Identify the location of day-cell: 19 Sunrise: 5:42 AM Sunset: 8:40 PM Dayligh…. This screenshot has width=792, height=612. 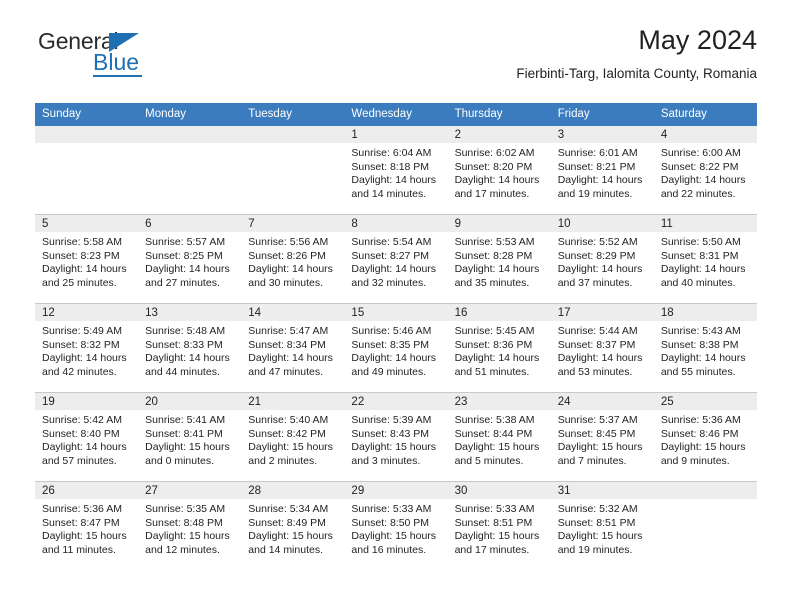
(87, 437).